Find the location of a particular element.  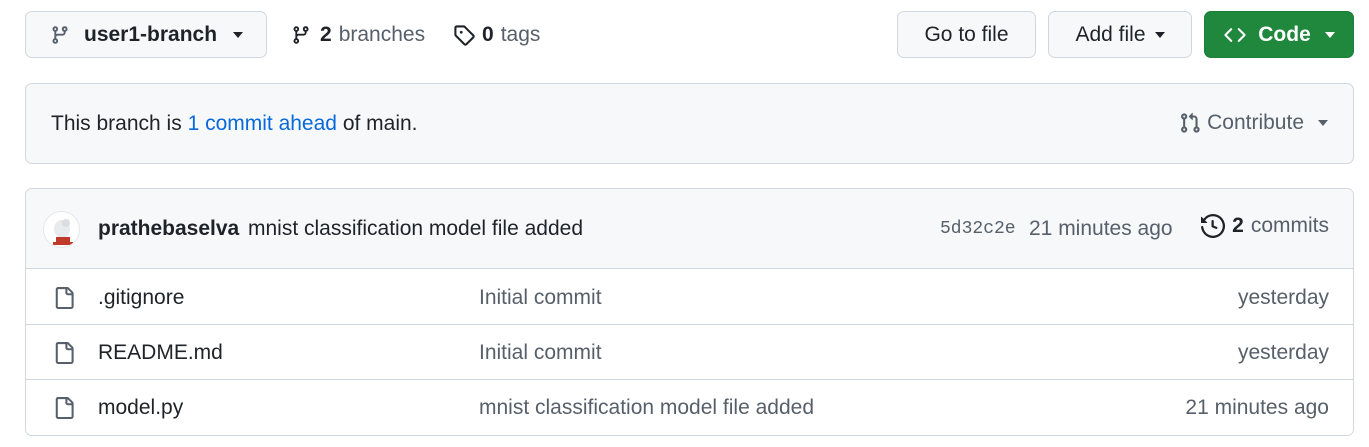

commits-label: commits is located at coordinates (1289, 225).